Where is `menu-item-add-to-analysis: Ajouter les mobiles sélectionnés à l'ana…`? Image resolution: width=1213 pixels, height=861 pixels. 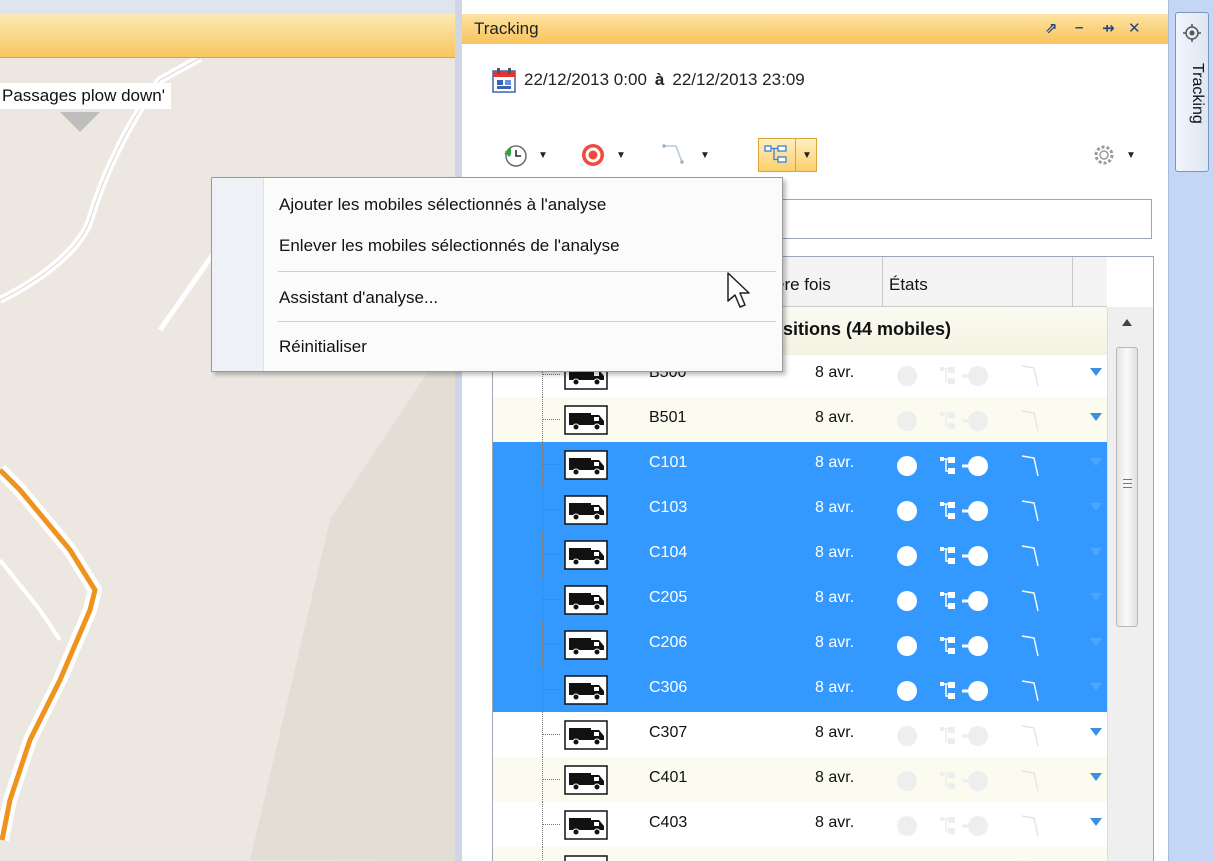
menu-item-add-to-analysis: Ajouter les mobiles sélectionnés à l'ana… is located at coordinates (442, 205).